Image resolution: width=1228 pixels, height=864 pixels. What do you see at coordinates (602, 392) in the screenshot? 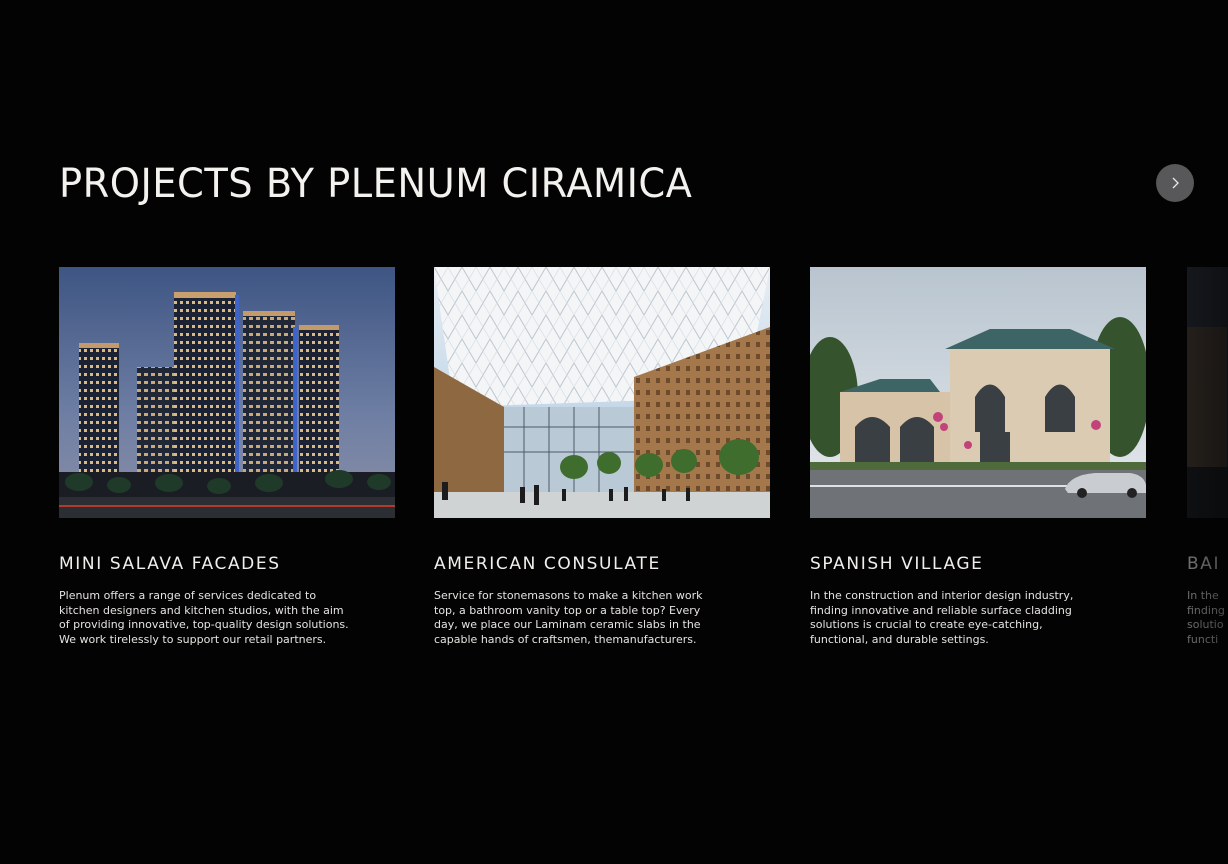
I see `project-image-atrium` at bounding box center [602, 392].